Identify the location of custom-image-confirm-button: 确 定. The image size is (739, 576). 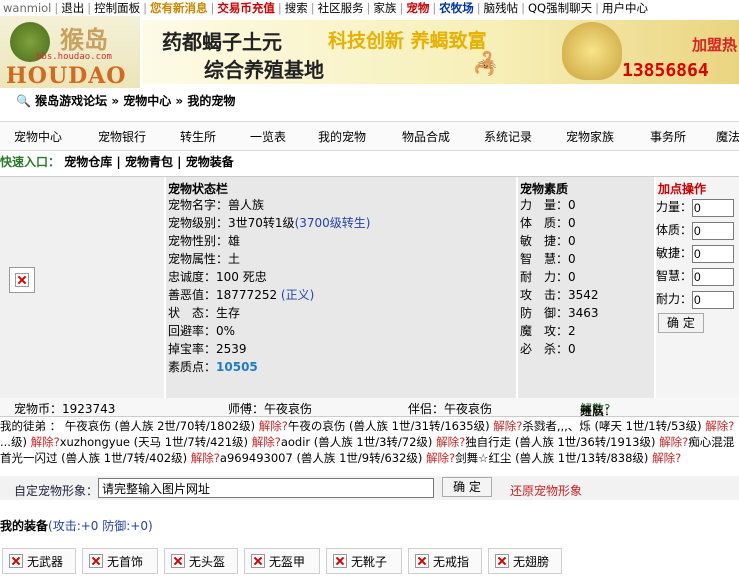
(467, 487).